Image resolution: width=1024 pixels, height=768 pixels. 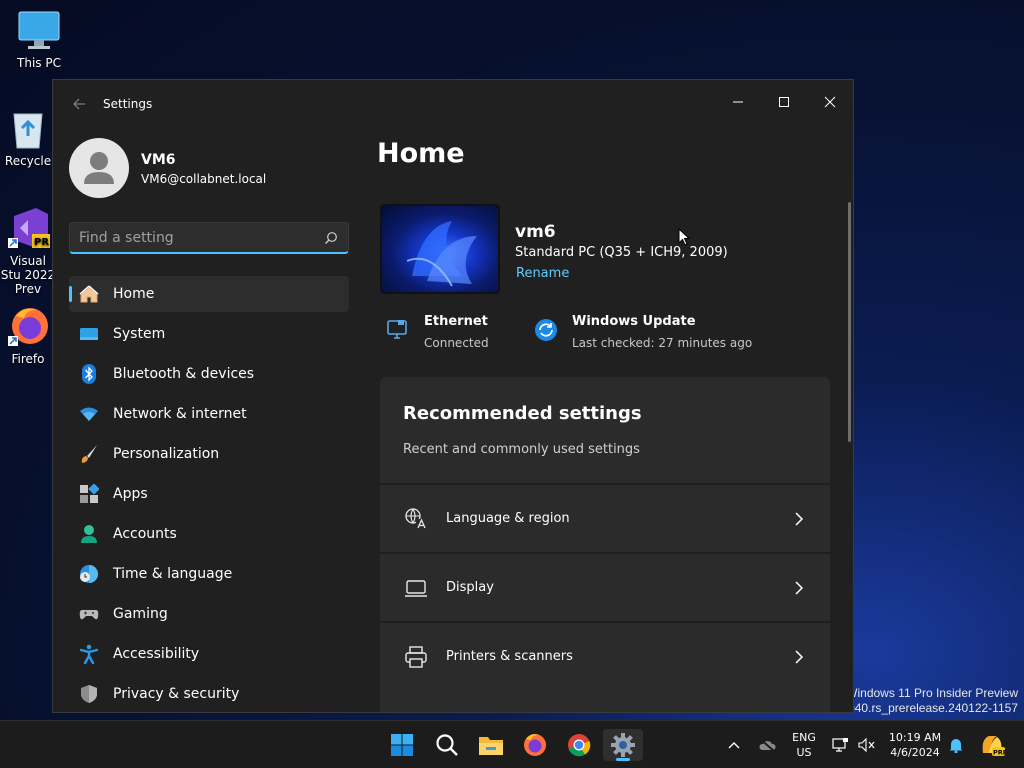 I want to click on maximize-button, so click(x=784, y=102).